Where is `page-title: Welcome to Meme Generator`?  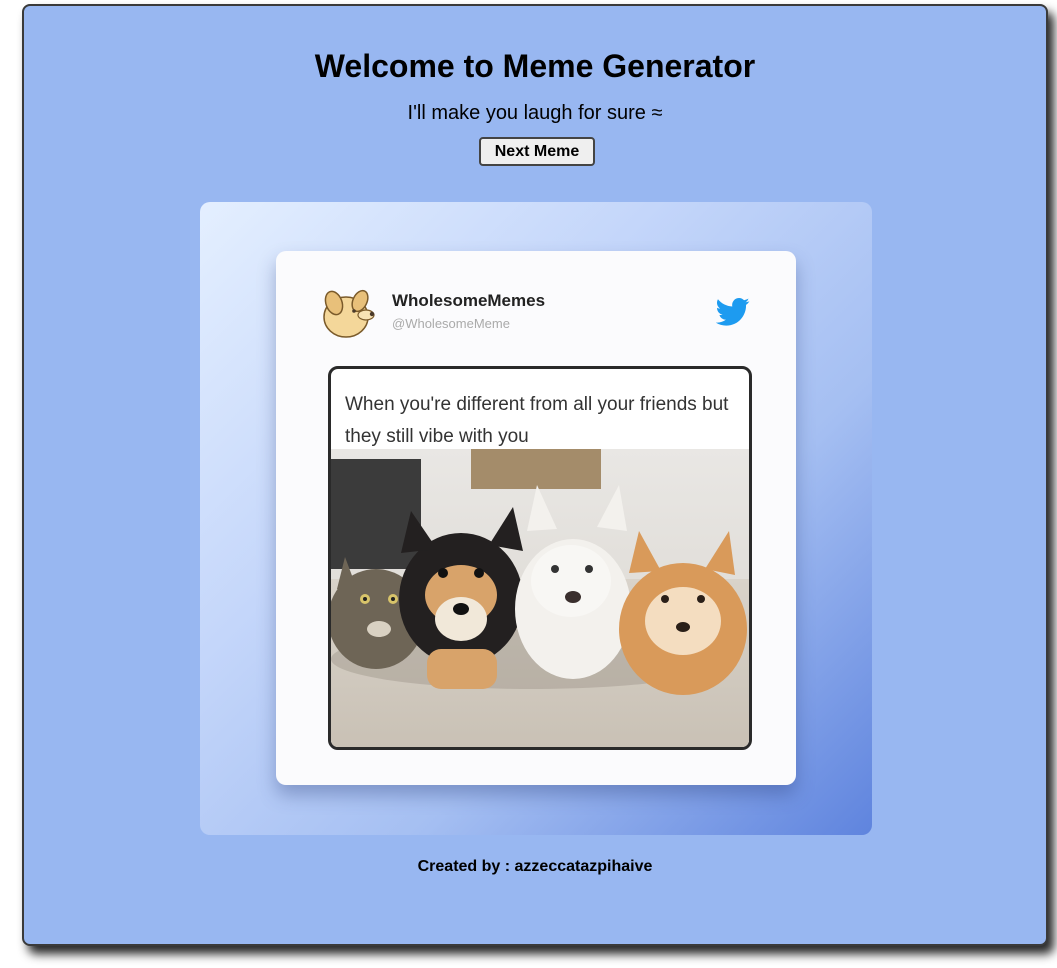
page-title: Welcome to Meme Generator is located at coordinates (535, 66).